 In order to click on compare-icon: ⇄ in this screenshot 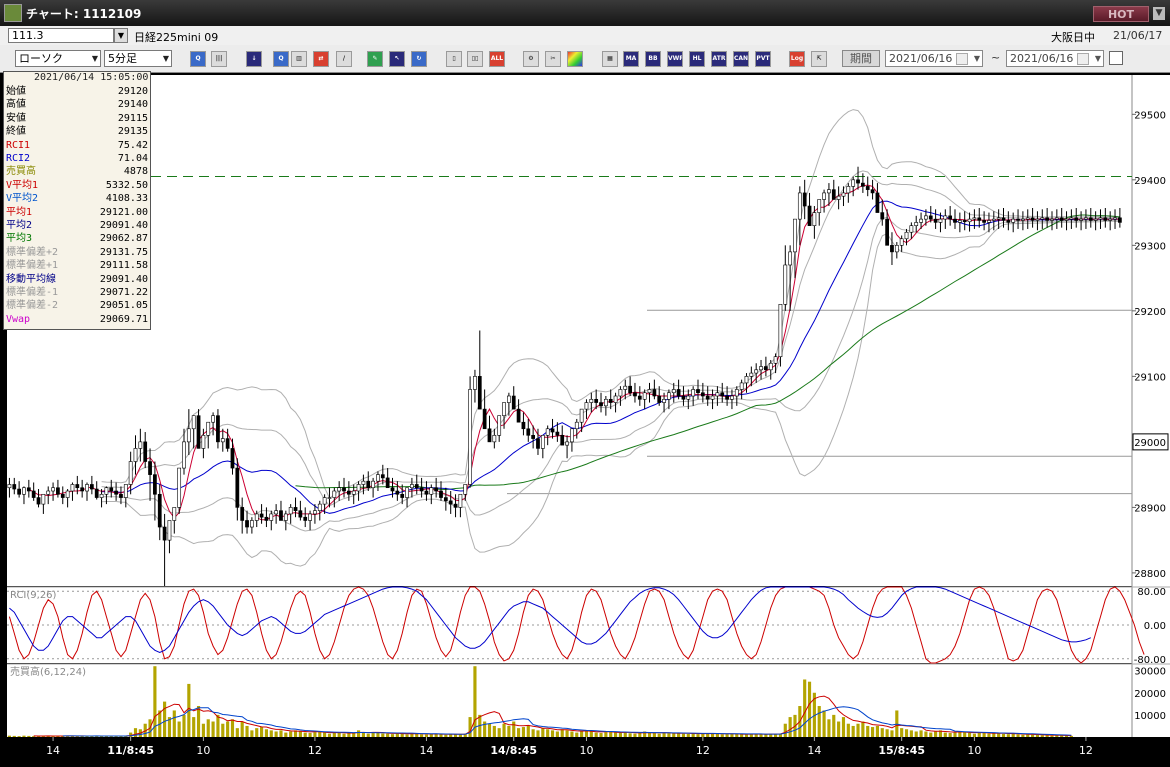, I will do `click(321, 59)`.